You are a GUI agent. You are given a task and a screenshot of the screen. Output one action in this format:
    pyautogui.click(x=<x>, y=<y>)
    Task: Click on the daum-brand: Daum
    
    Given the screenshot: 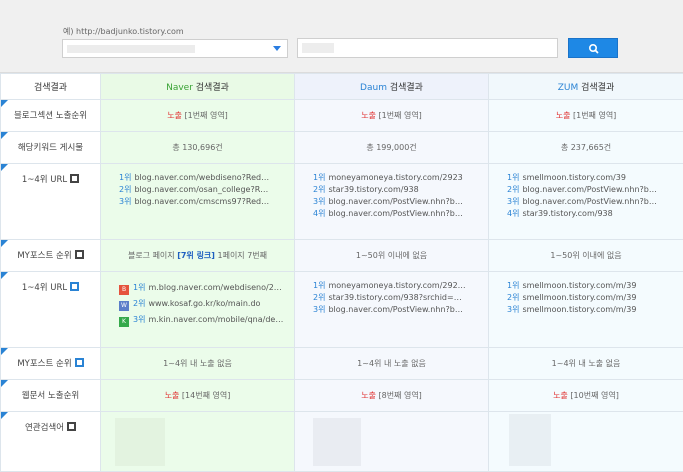 What is the action you would take?
    pyautogui.click(x=373, y=88)
    